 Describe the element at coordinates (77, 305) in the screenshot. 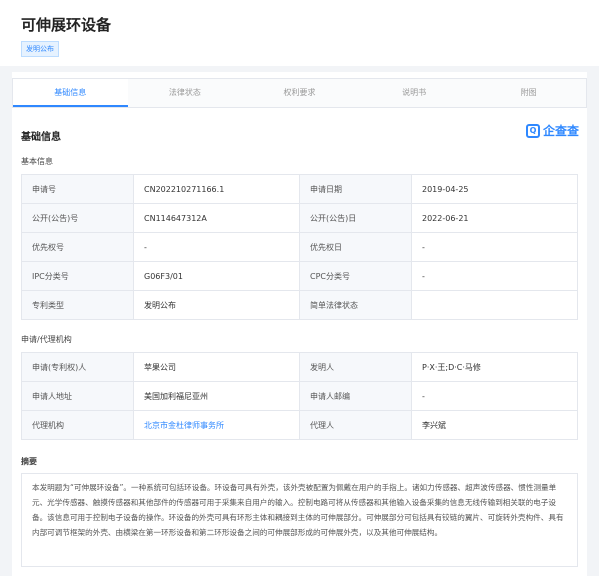

I see `field-label: 专利类型` at that location.